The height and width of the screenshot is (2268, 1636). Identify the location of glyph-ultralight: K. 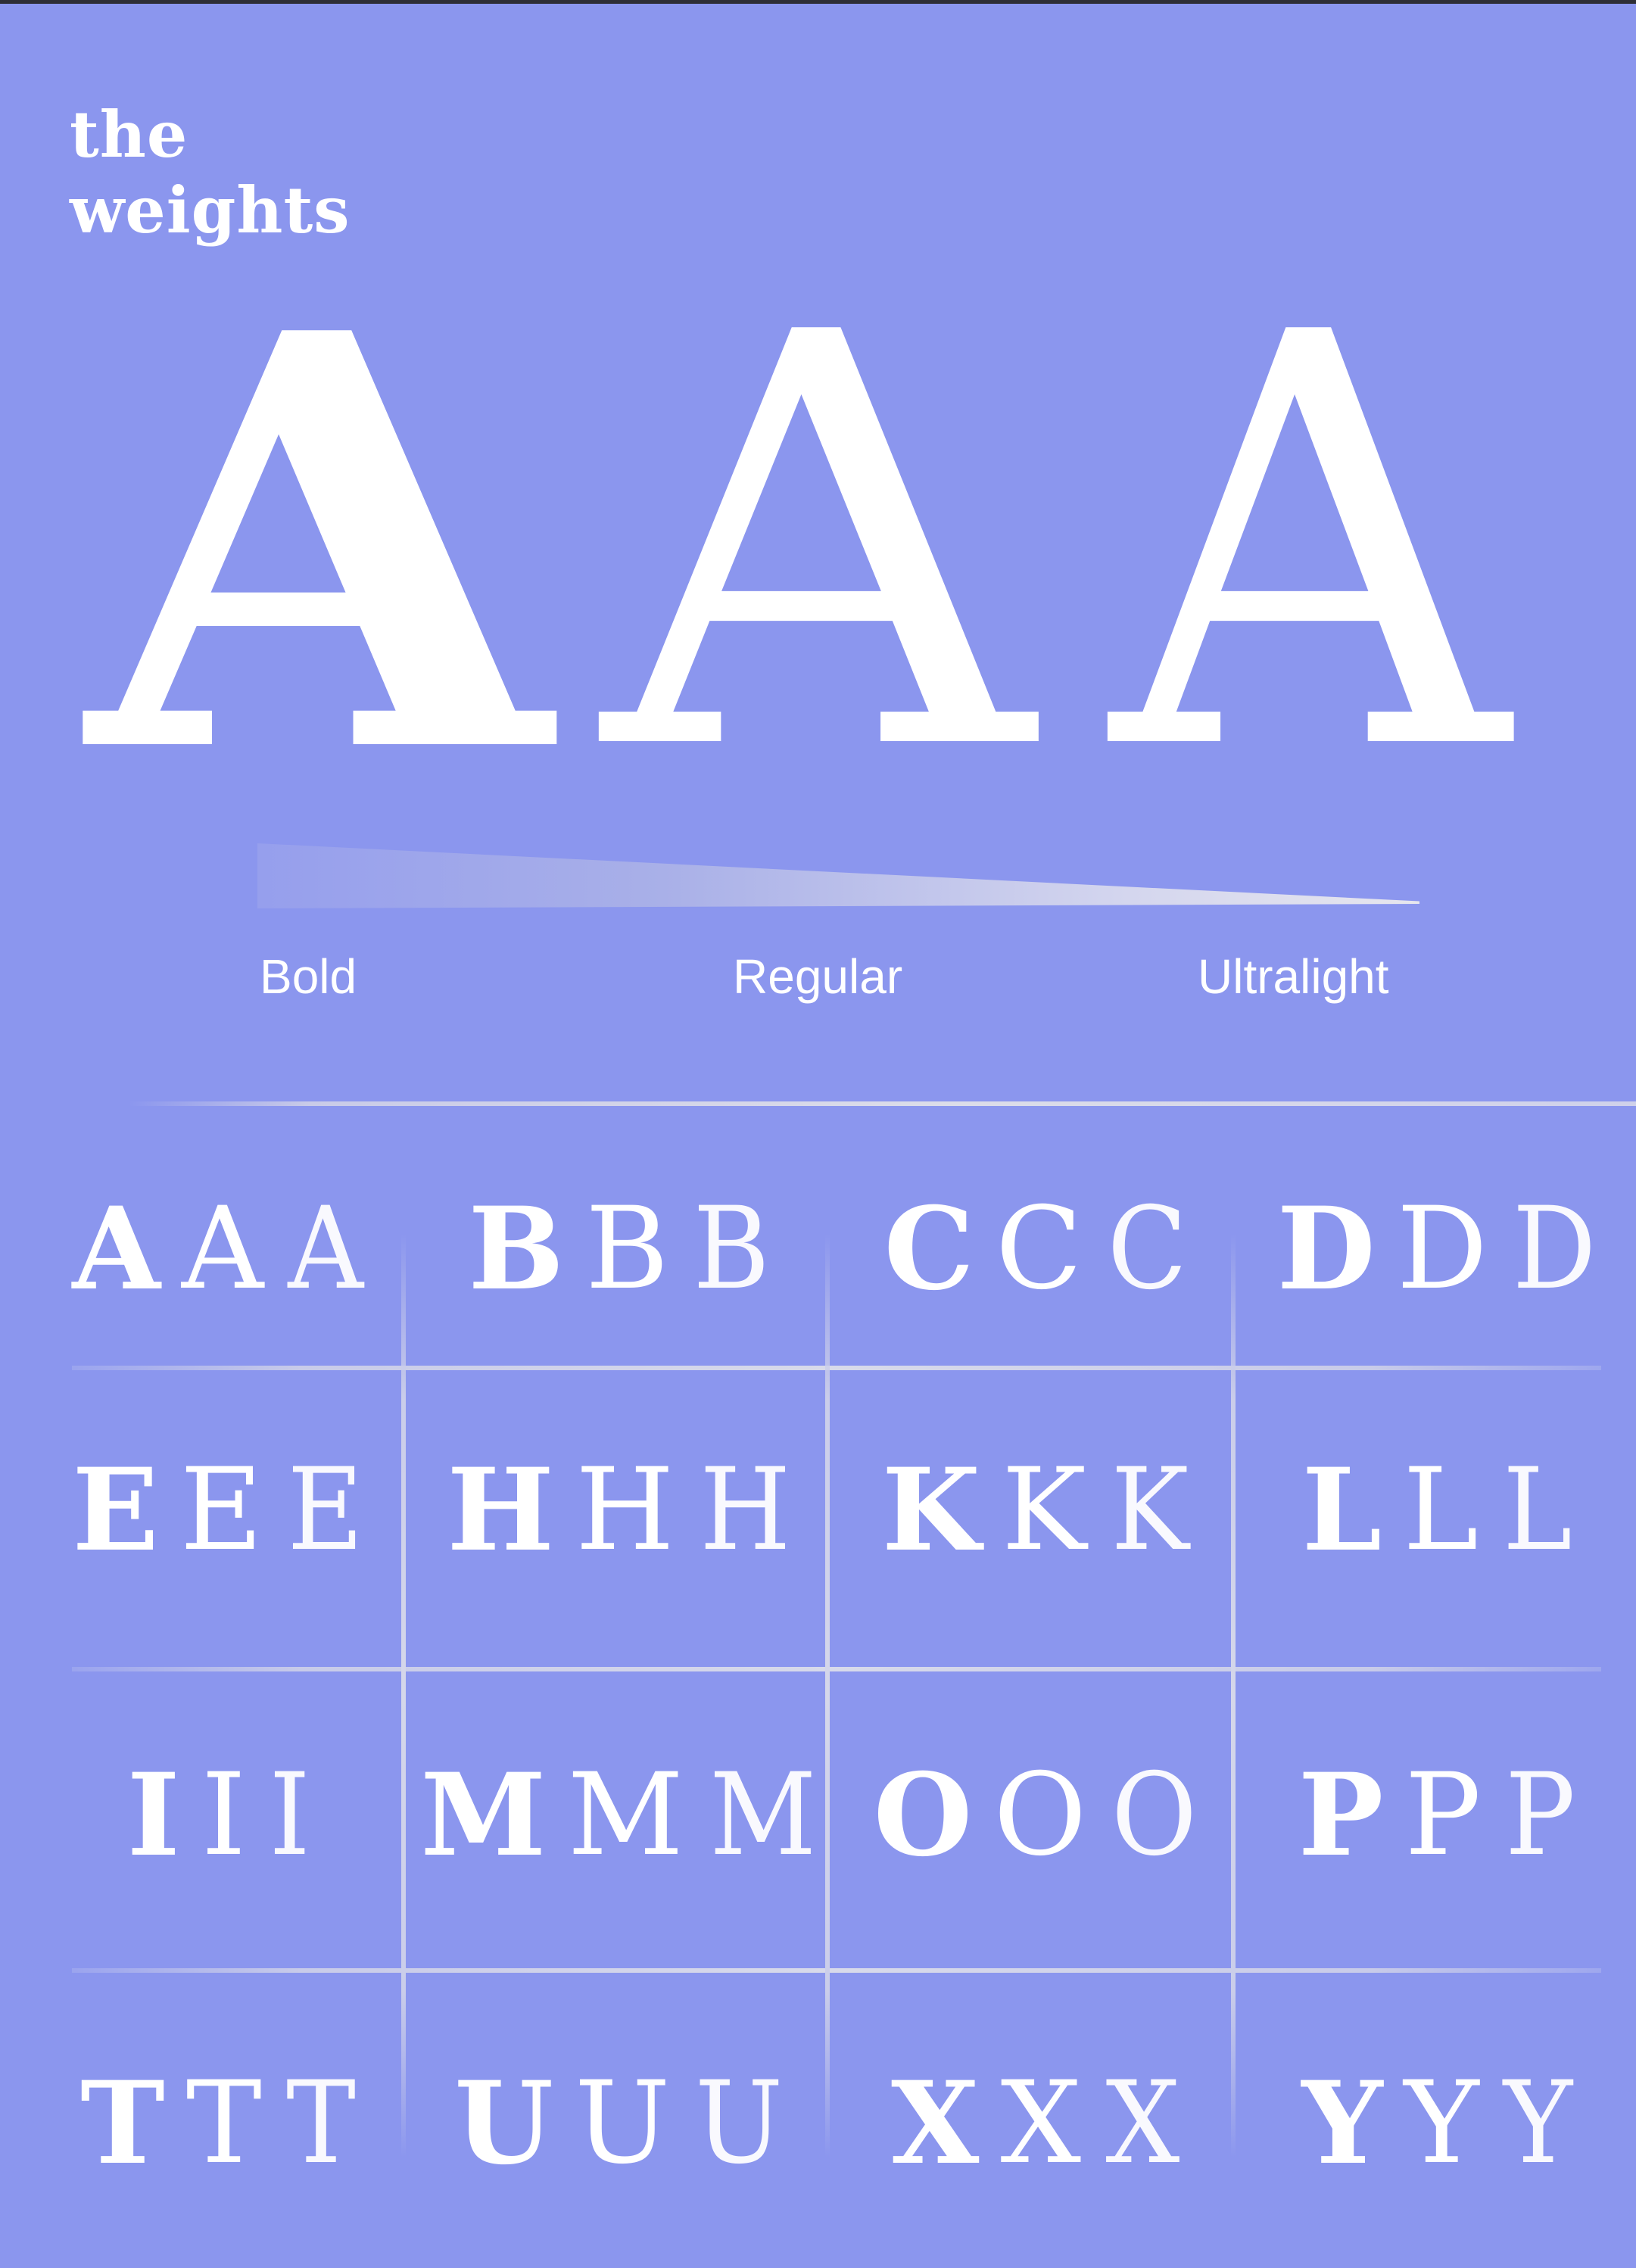
(1150, 1510).